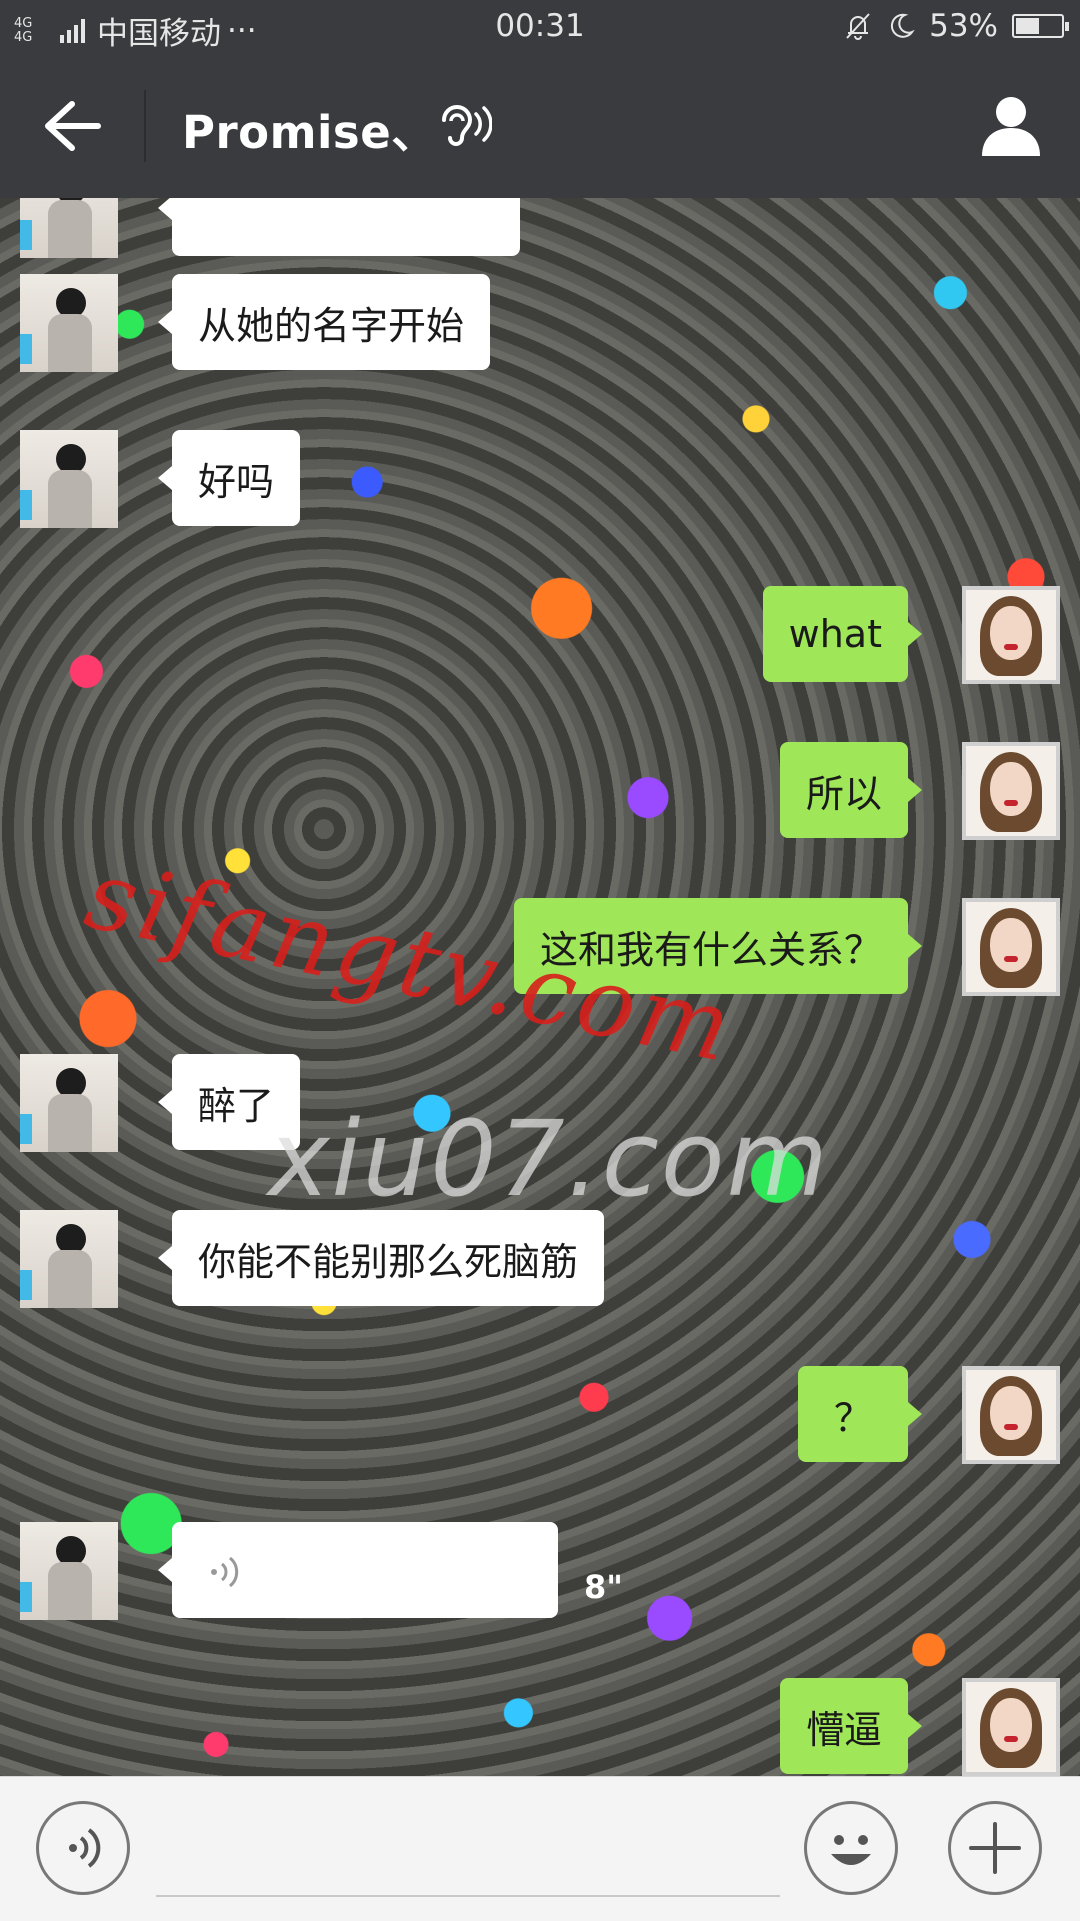 The height and width of the screenshot is (1921, 1080). I want to click on battery-percent: 53%, so click(963, 26).